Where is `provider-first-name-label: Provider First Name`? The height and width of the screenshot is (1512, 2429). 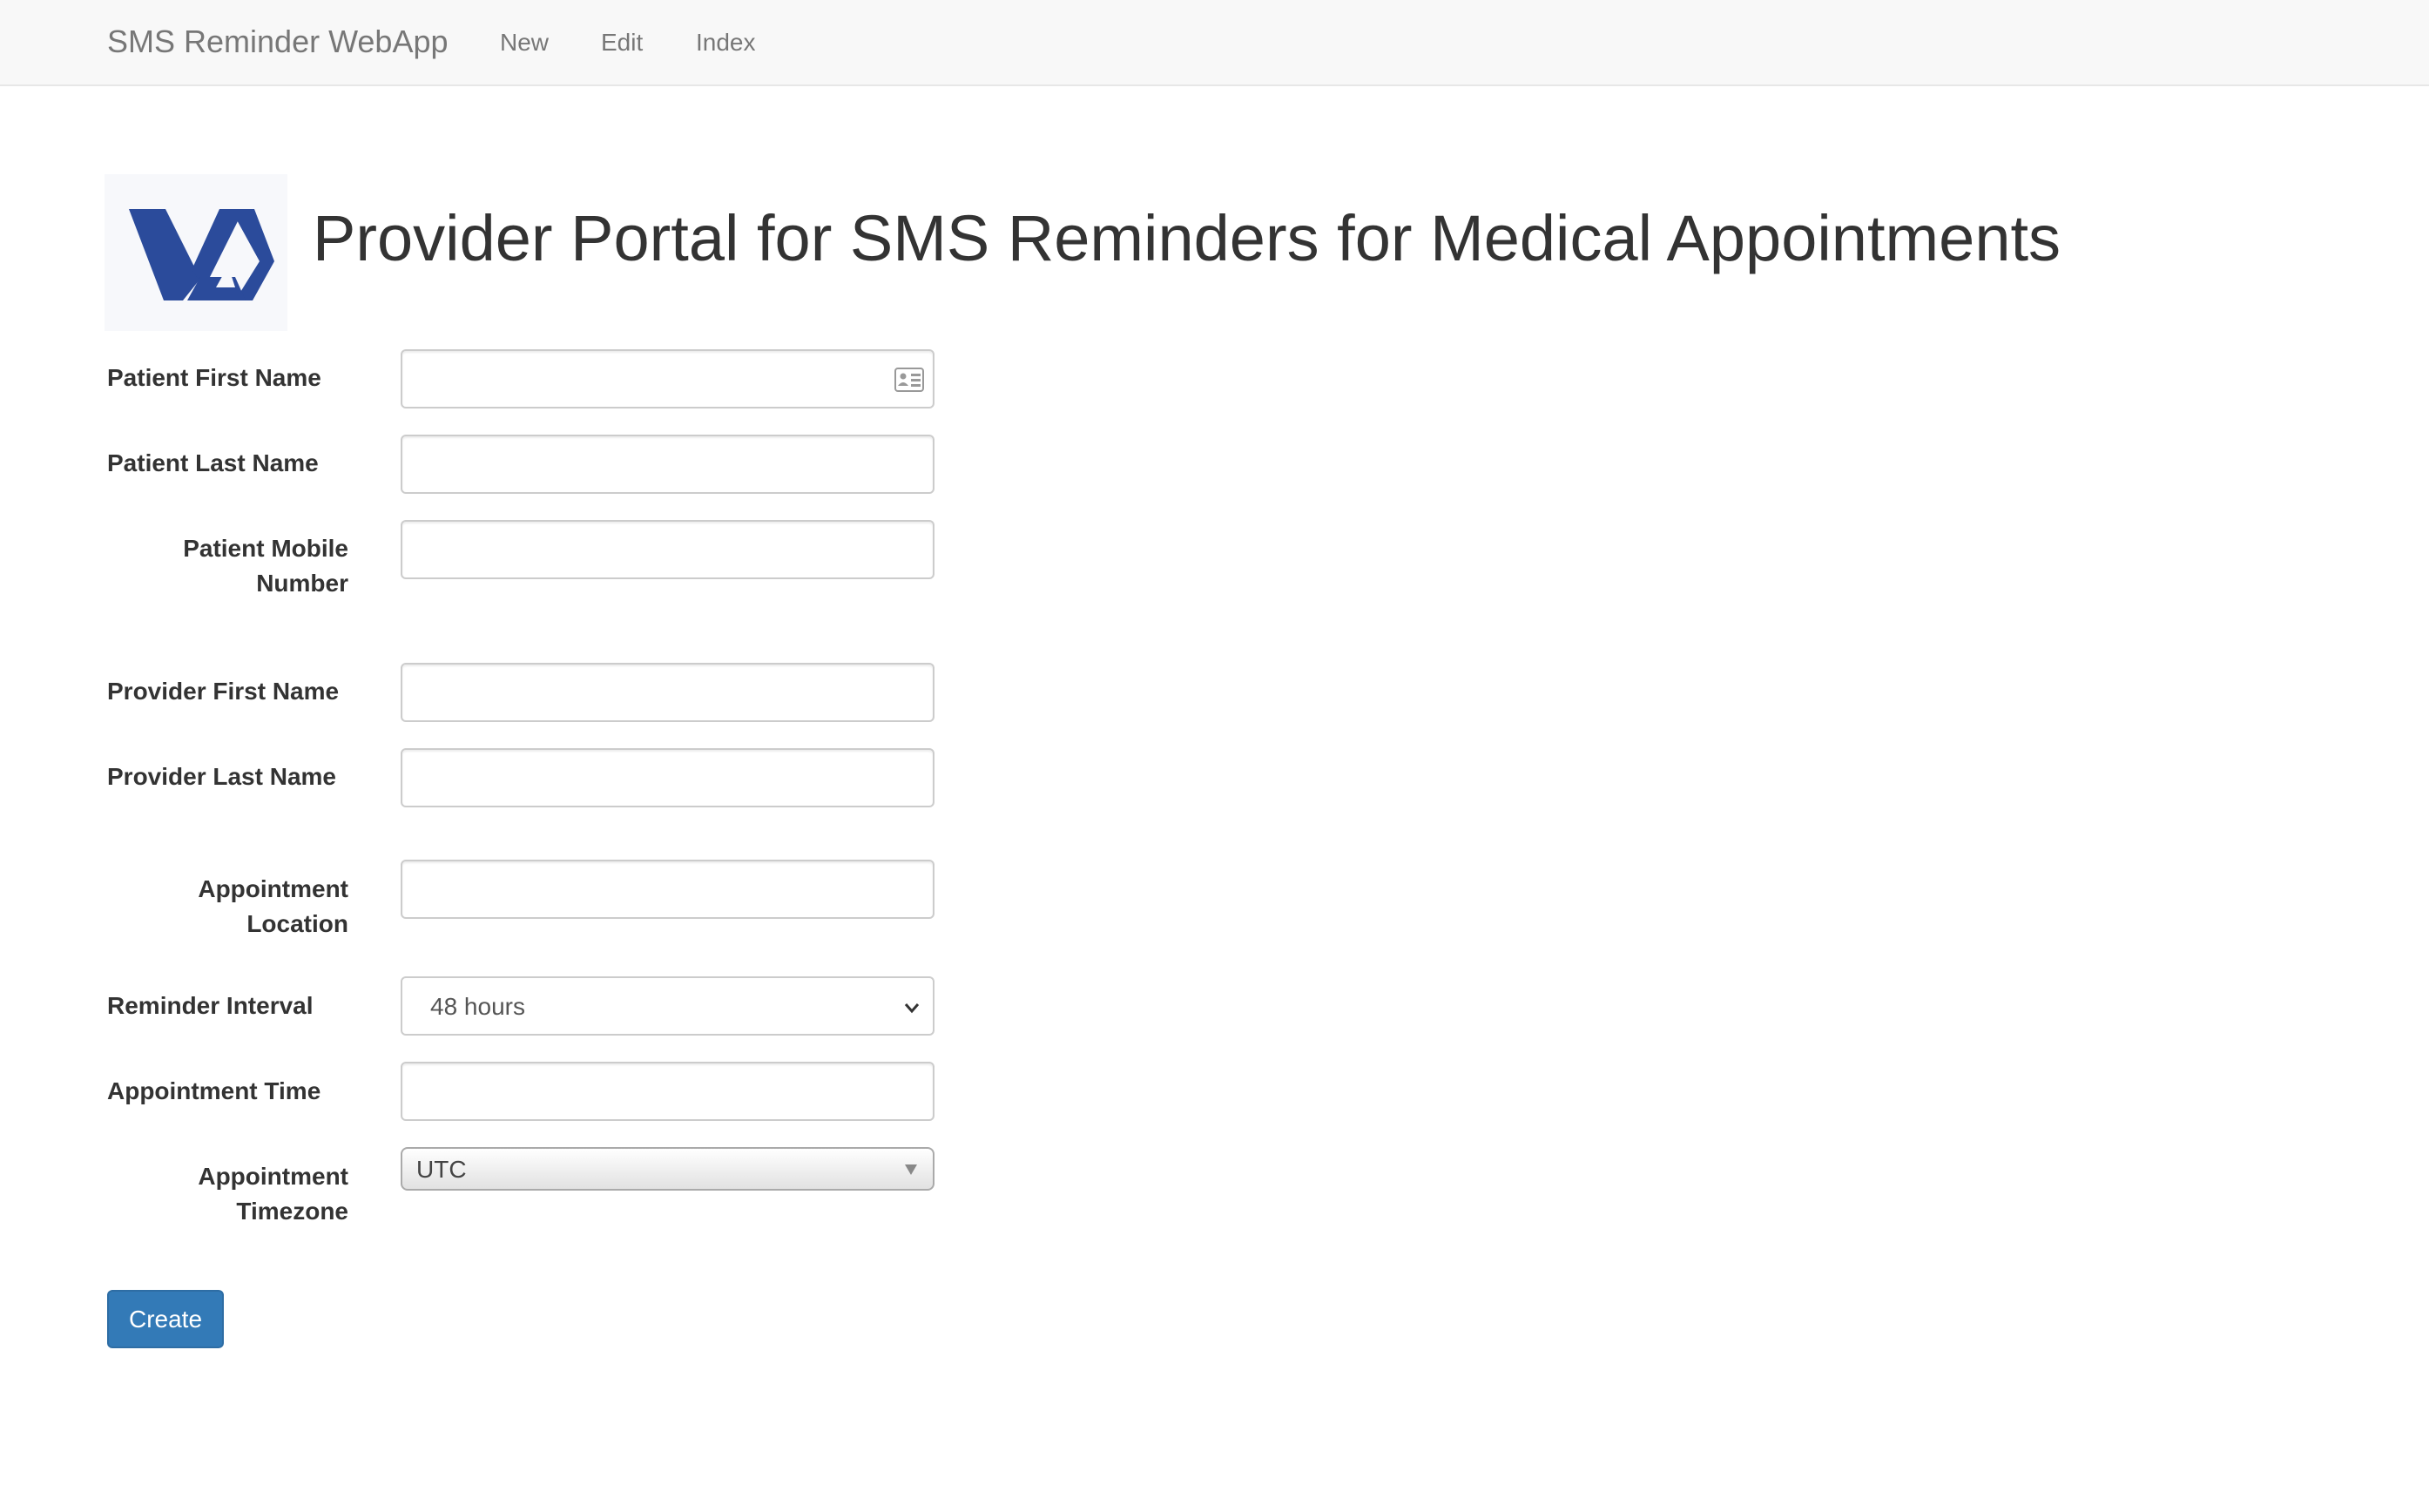 provider-first-name-label: Provider First Name is located at coordinates (223, 691).